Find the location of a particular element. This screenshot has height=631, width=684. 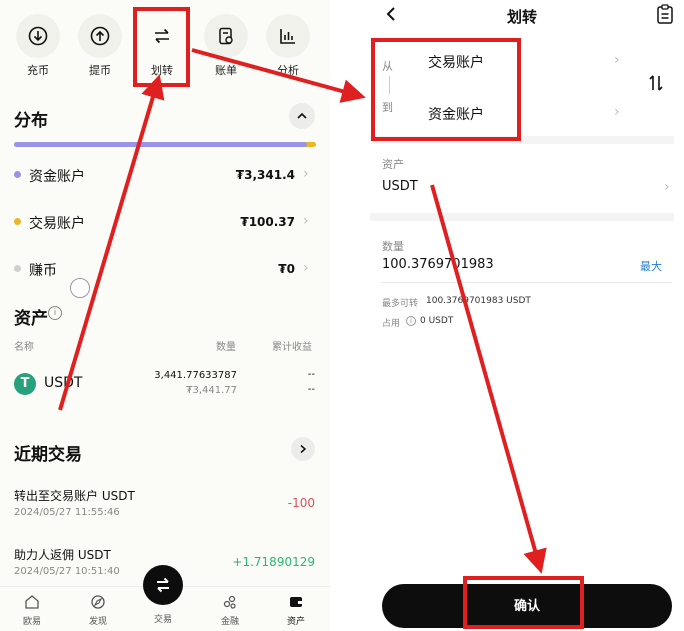

arrow-to-transfer is located at coordinates (111, 242).